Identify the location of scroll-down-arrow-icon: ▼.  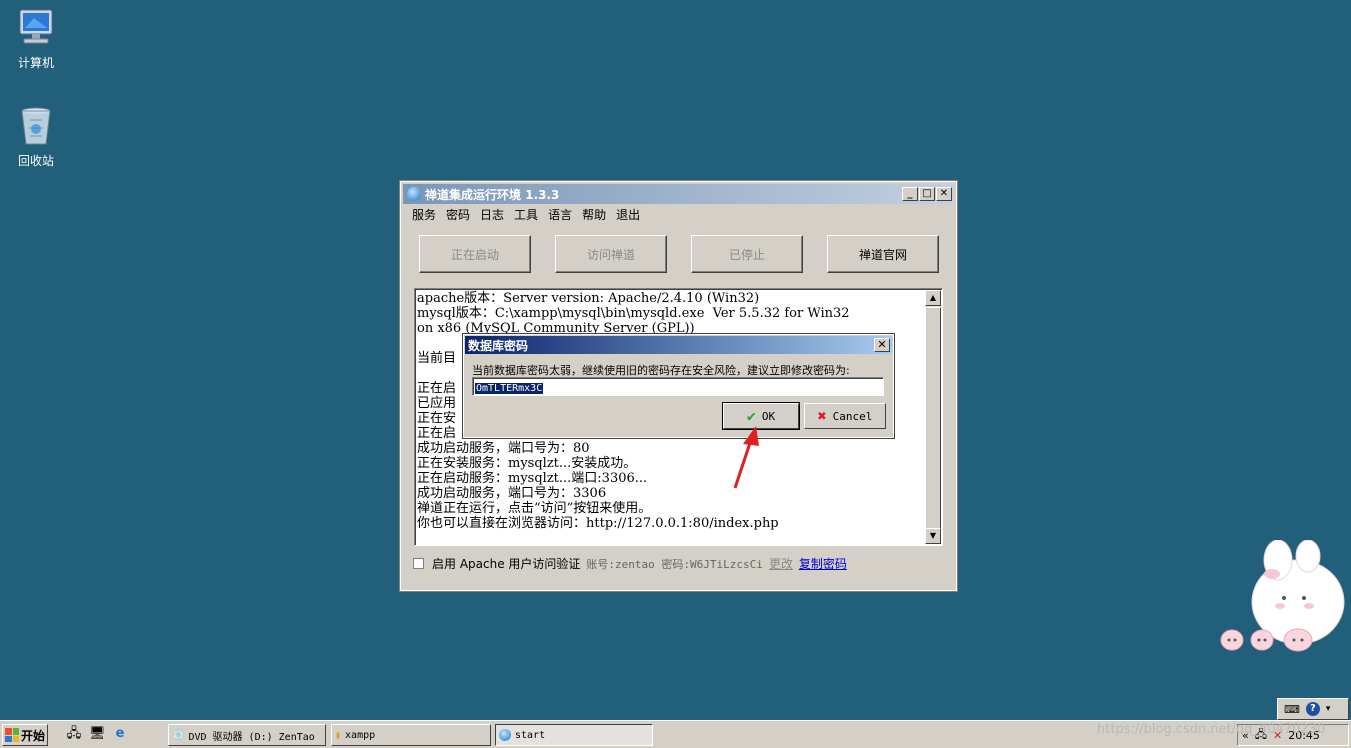
(933, 536).